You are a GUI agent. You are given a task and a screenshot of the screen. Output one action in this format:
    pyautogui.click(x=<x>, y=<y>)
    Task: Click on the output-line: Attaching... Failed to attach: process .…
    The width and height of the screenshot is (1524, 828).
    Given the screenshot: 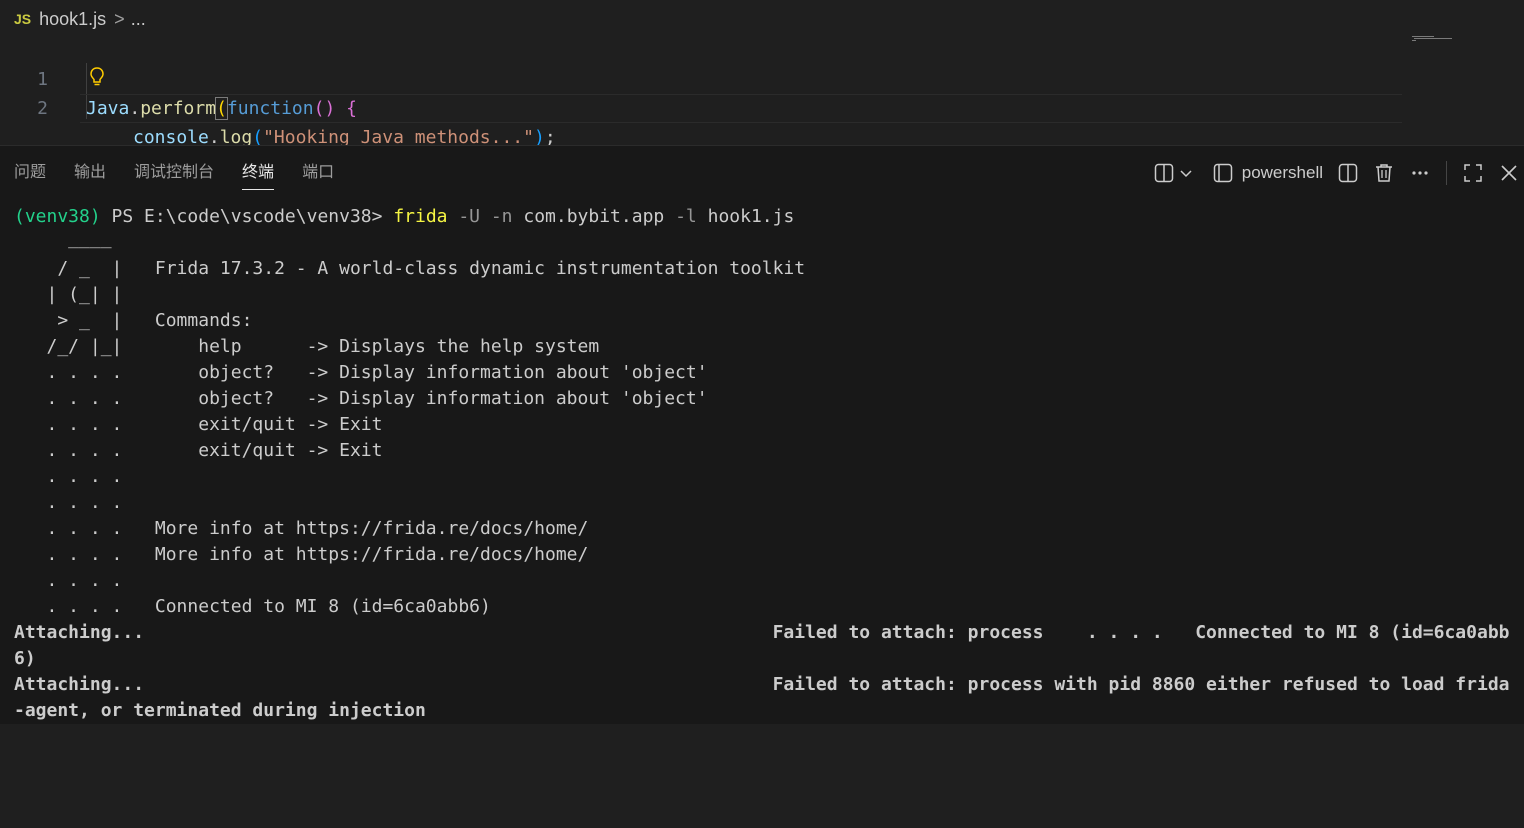 What is the action you would take?
    pyautogui.click(x=762, y=632)
    